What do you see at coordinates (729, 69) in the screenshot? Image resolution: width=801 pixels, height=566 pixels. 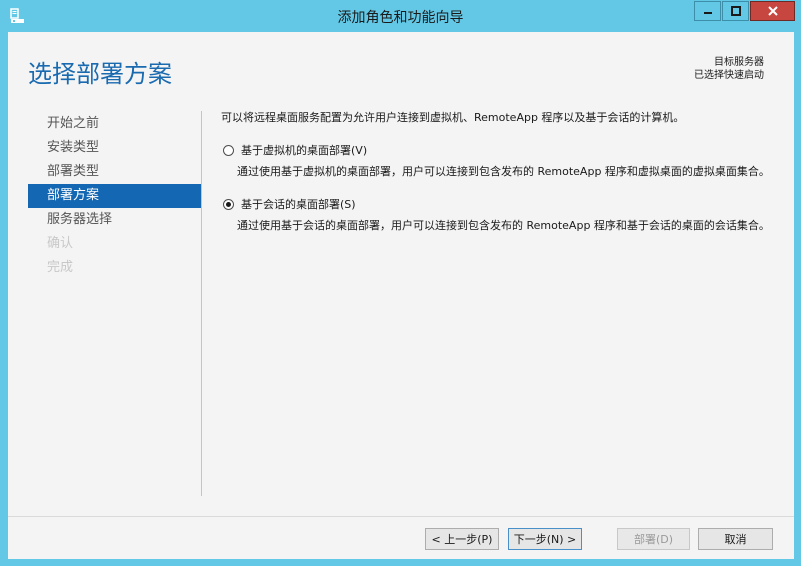 I see `target-server-info: 目标服务器 已选择快速启动` at bounding box center [729, 69].